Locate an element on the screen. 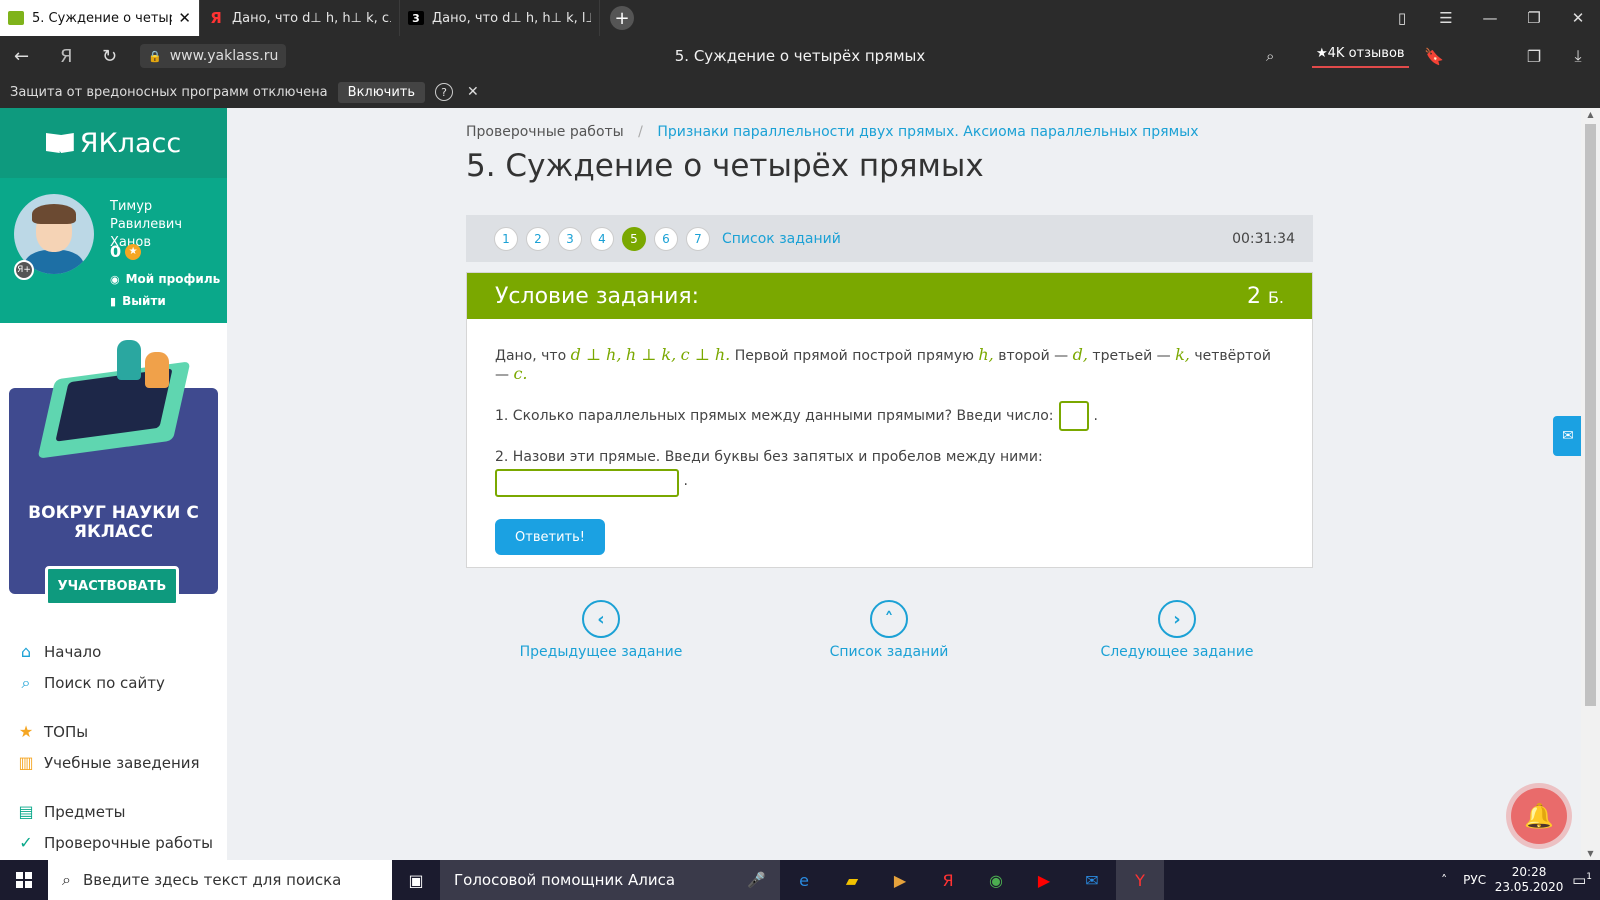  sidebar-item-home: ⌂ Начало is located at coordinates (113, 651).